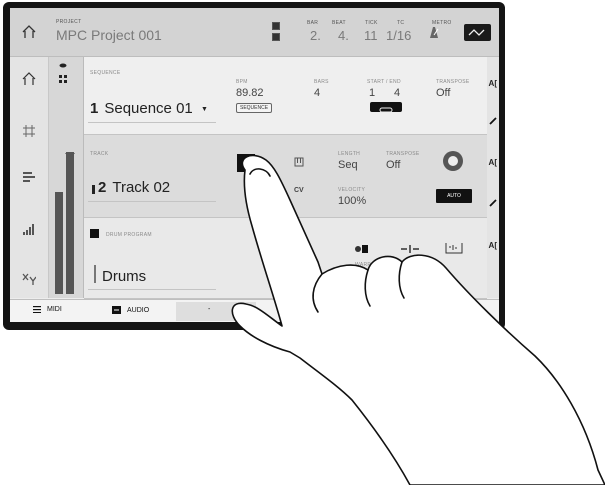 This screenshot has height=485, width=605. I want to click on split-icon, so click(410, 249).